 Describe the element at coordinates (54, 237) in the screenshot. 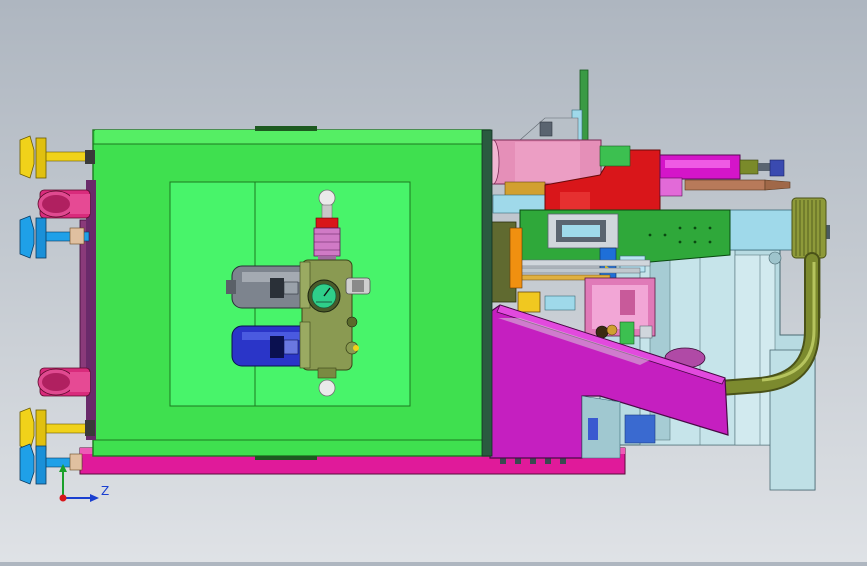

I see `leveling-foot-blue-top` at that location.